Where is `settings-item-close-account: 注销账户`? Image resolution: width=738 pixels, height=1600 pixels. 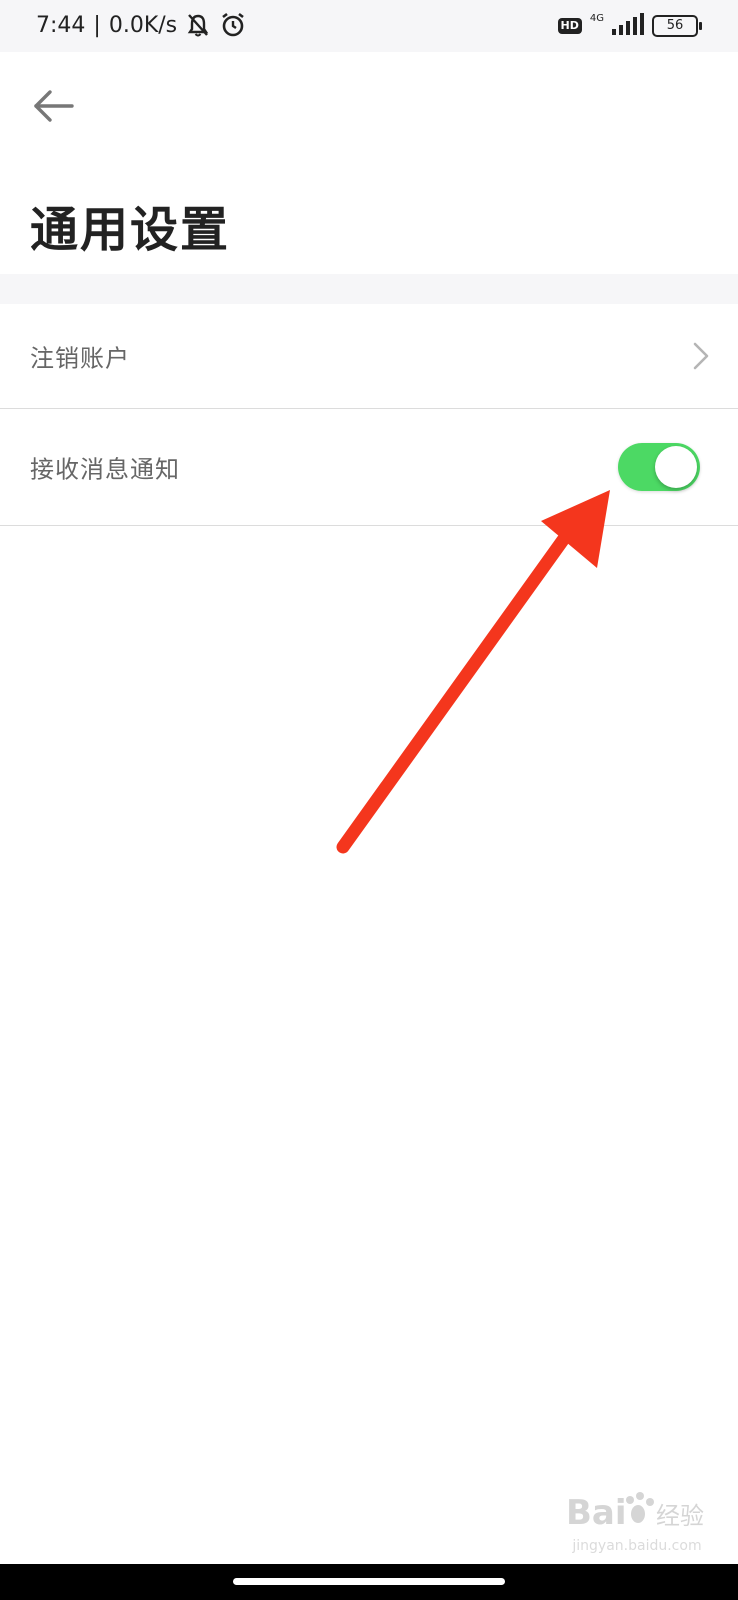
settings-item-close-account: 注销账户 is located at coordinates (369, 356).